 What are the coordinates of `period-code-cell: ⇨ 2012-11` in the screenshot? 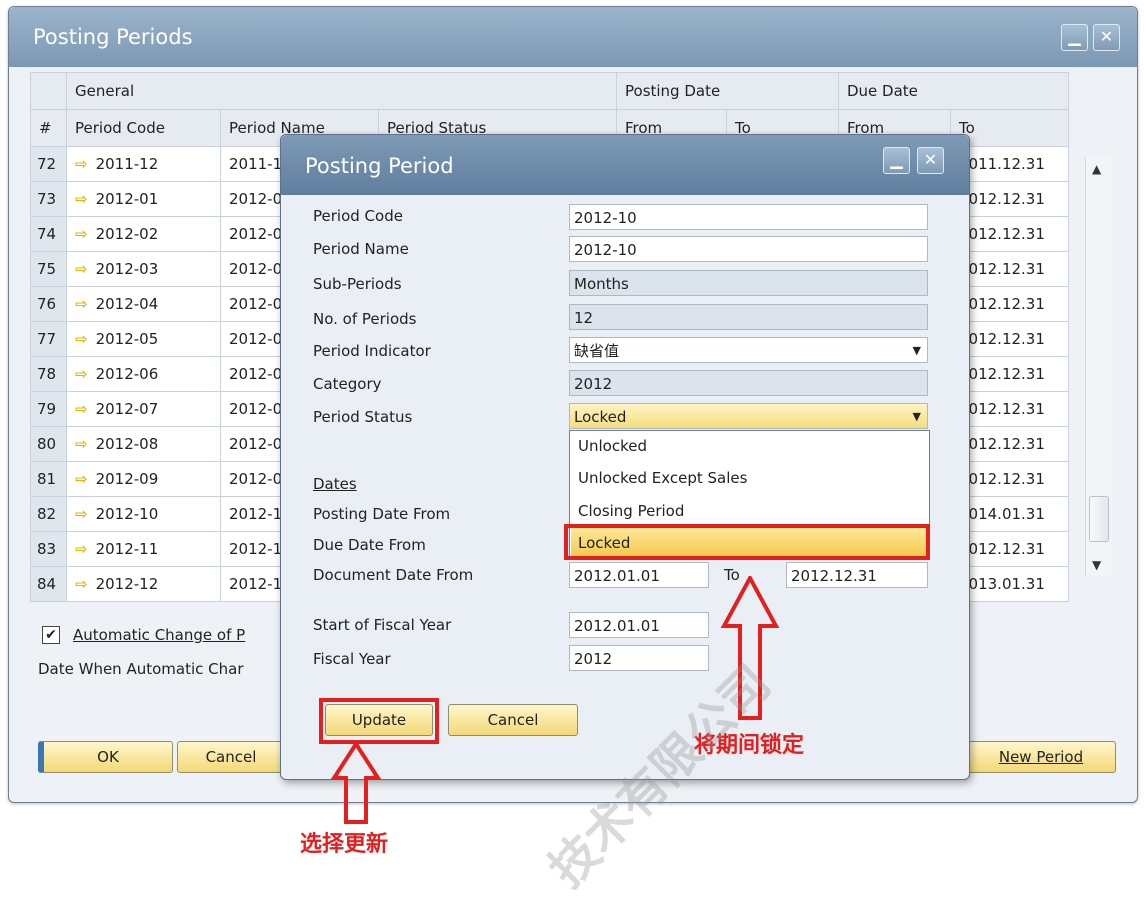 It's located at (143, 549).